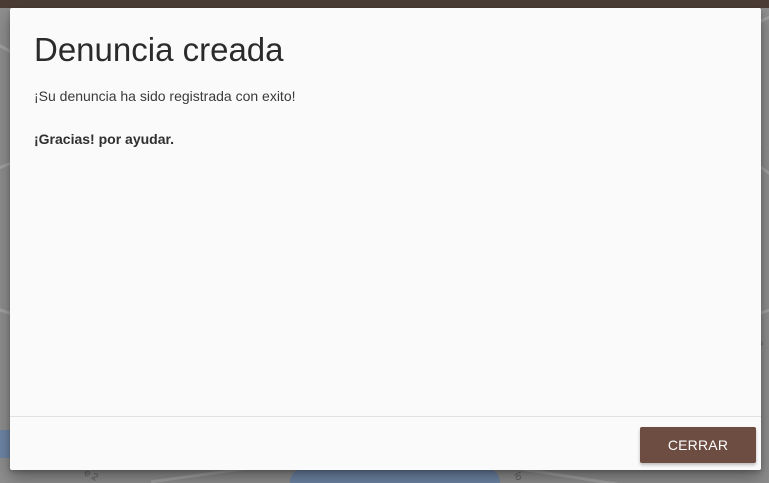  I want to click on map-label: lo, so click(518, 476).